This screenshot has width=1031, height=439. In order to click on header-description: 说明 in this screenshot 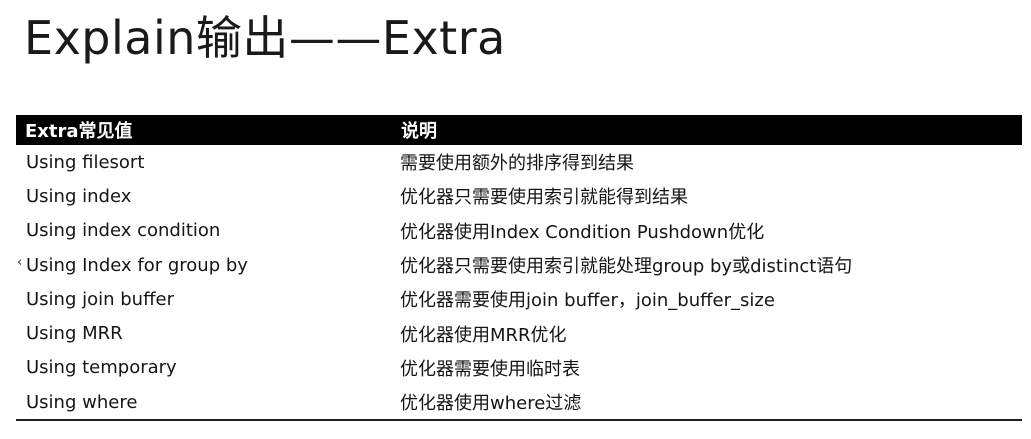, I will do `click(707, 130)`.